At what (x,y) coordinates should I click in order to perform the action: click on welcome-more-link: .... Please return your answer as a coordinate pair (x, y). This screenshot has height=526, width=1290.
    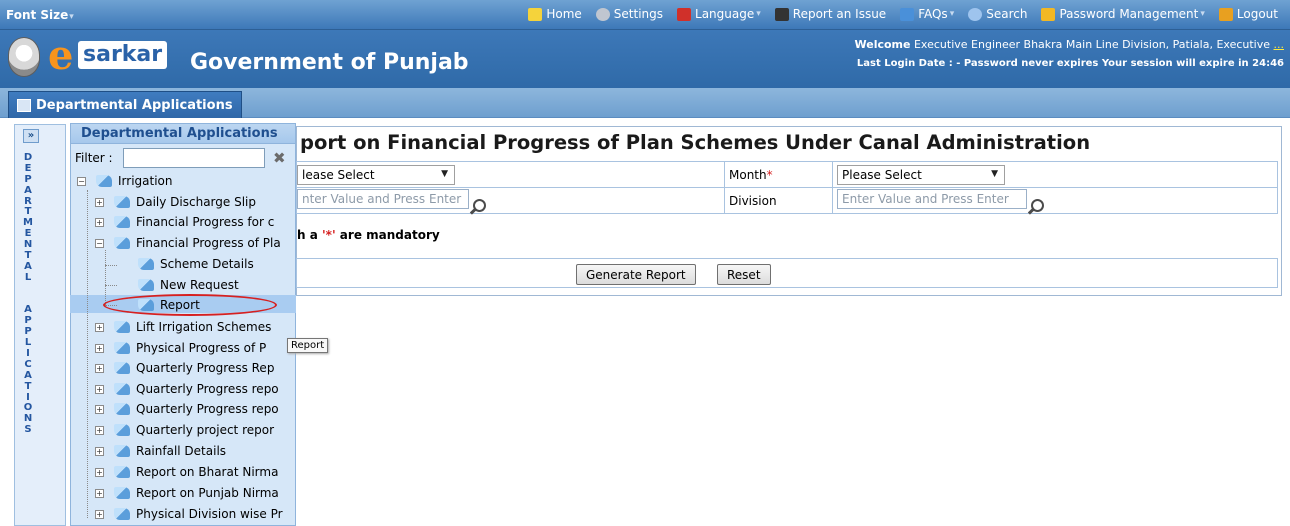
    Looking at the image, I should click on (1279, 44).